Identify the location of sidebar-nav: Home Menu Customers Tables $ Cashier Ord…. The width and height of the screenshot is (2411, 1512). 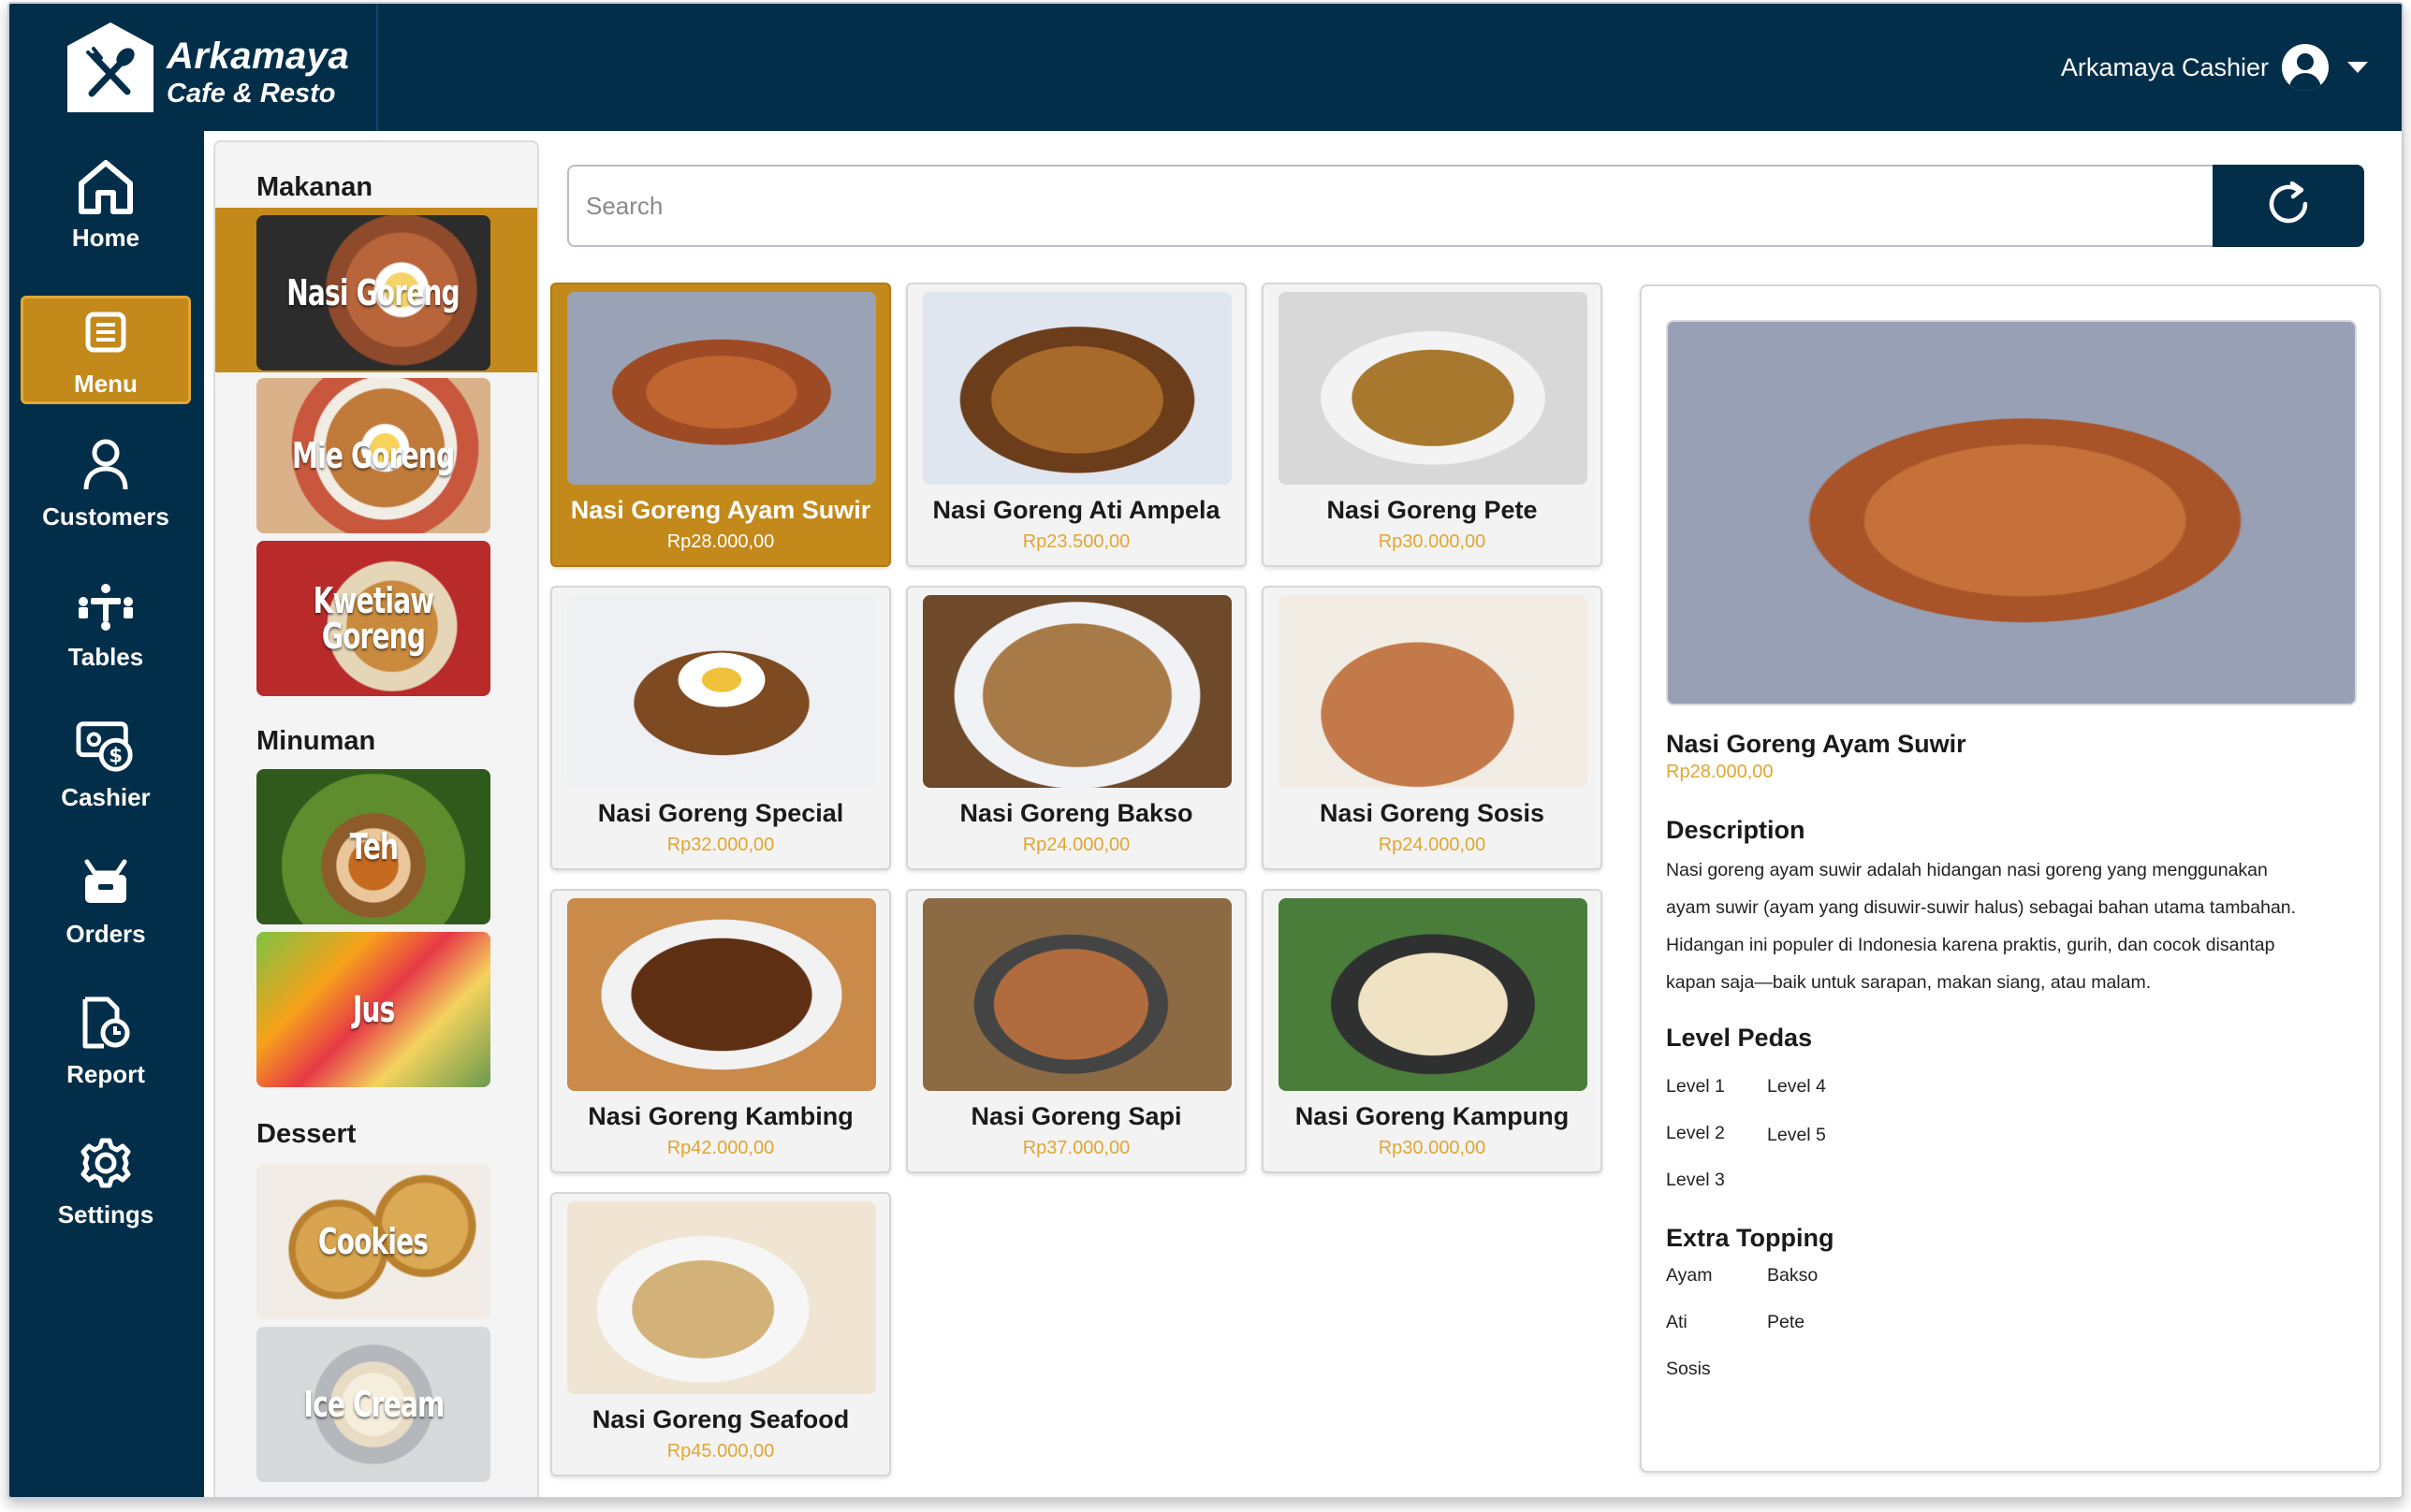
(106, 814).